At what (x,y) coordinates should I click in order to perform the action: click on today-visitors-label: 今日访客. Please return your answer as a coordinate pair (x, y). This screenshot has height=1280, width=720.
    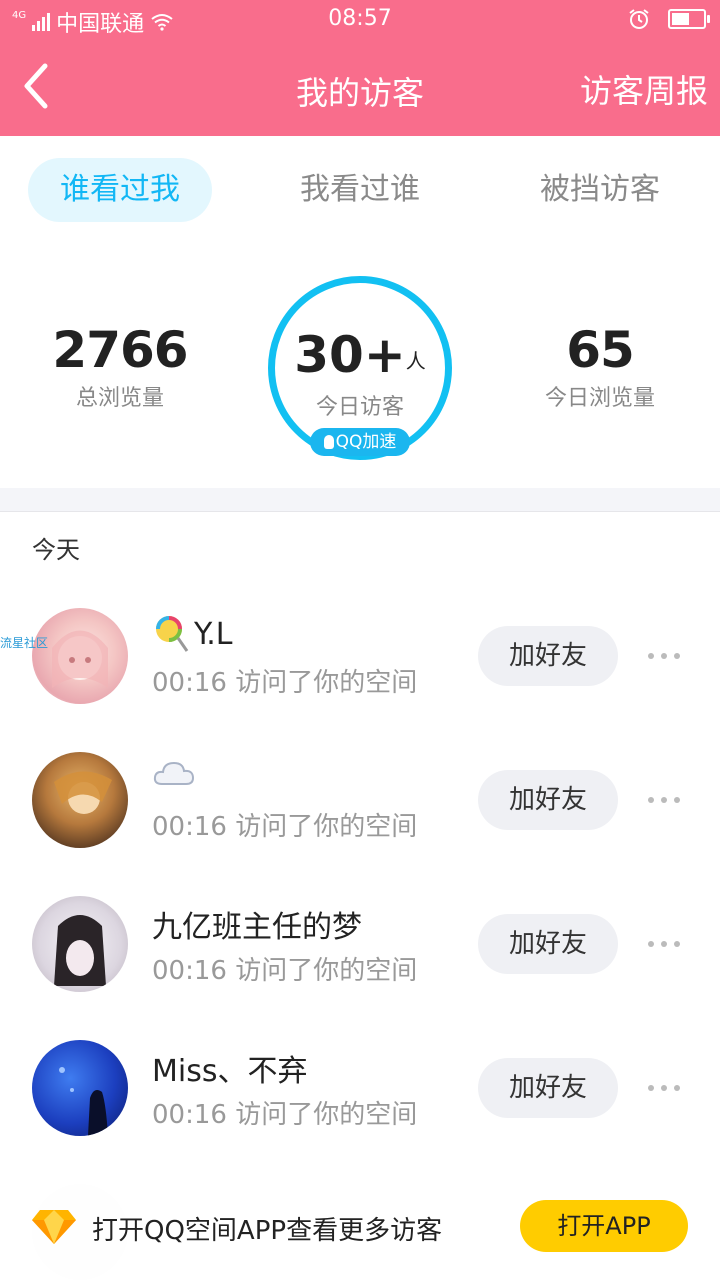
    Looking at the image, I should click on (359, 407).